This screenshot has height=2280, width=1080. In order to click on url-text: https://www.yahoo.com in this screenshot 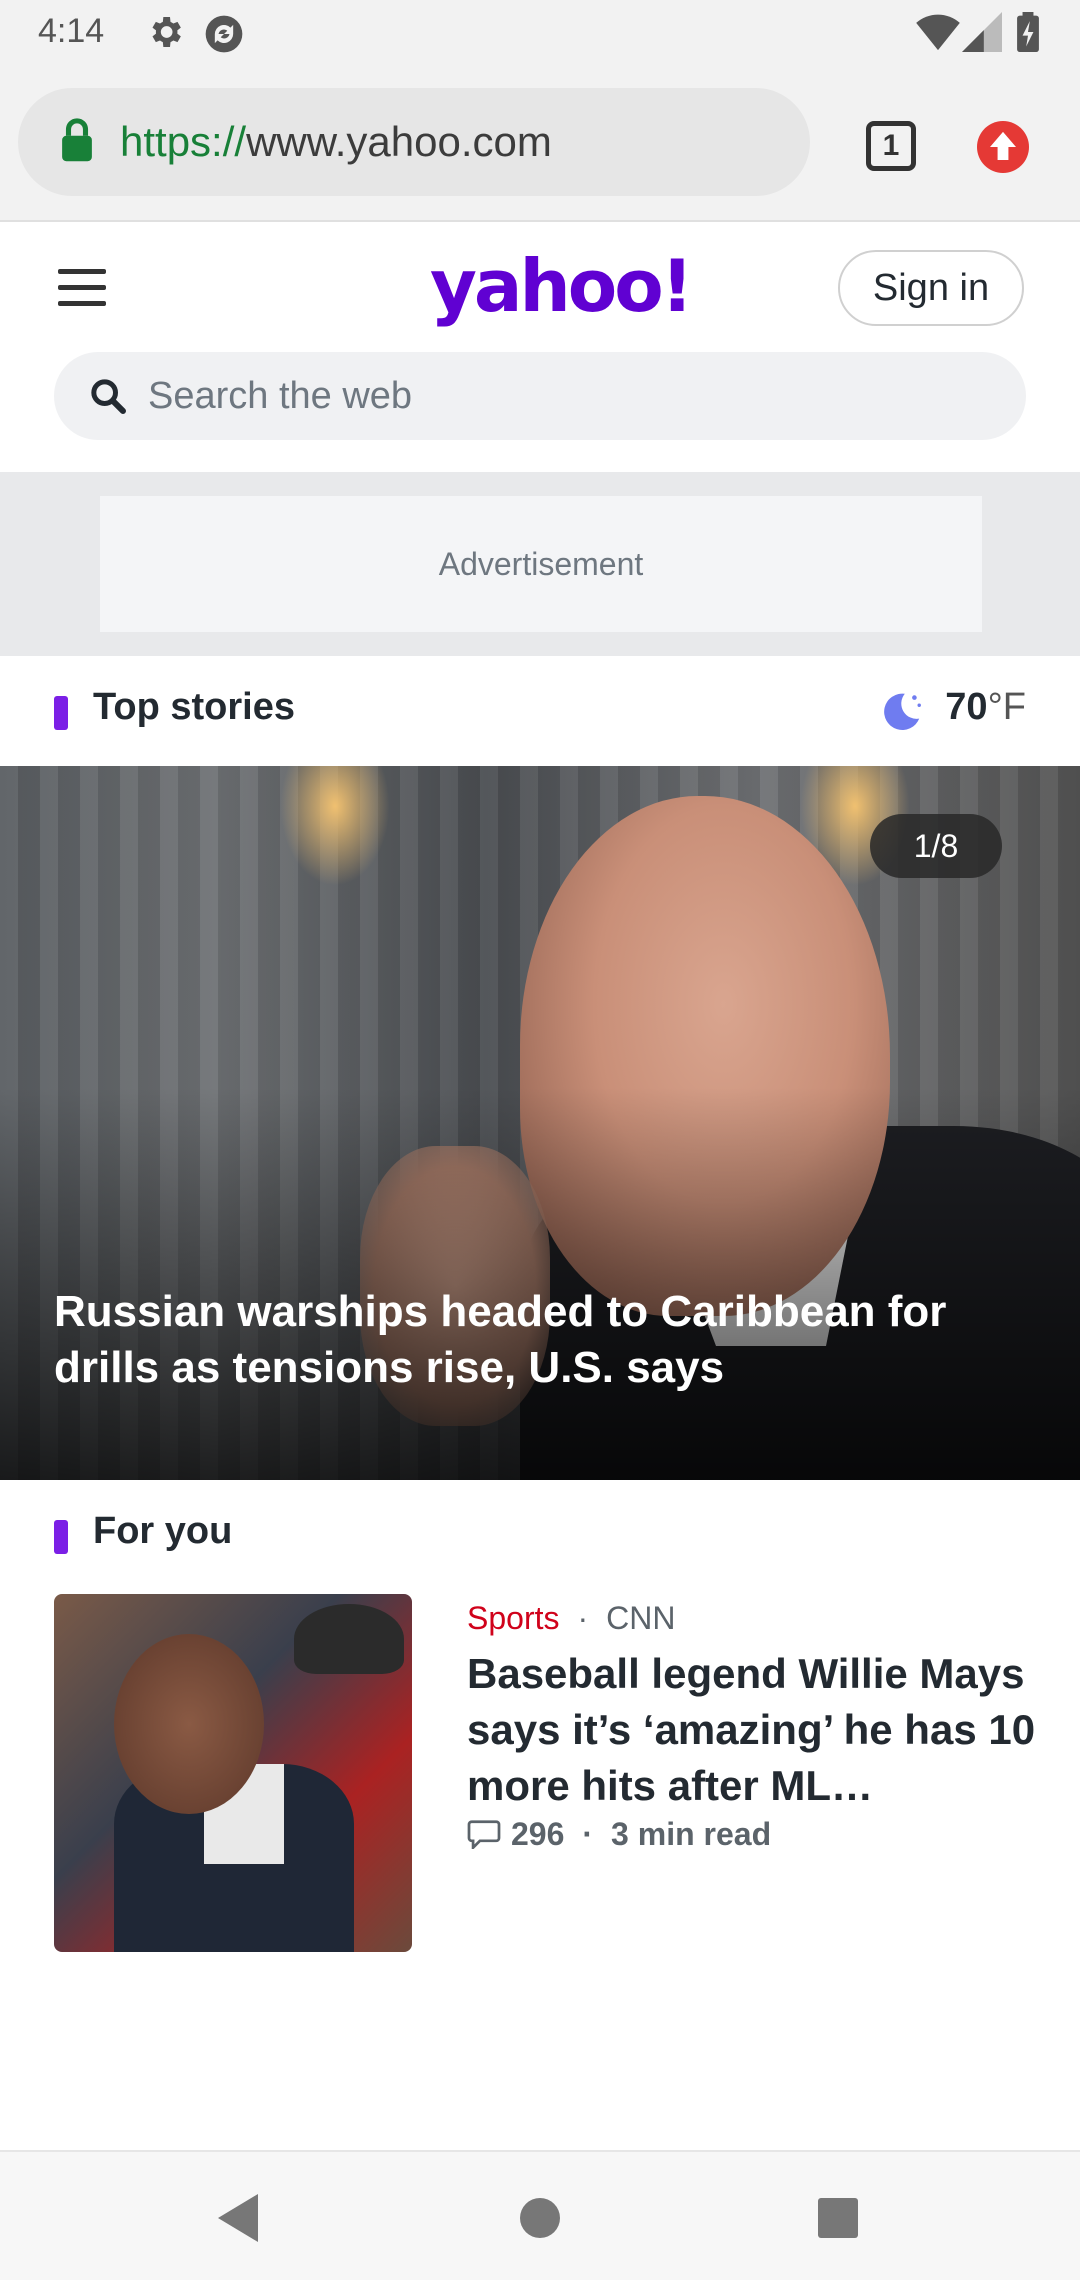, I will do `click(336, 142)`.